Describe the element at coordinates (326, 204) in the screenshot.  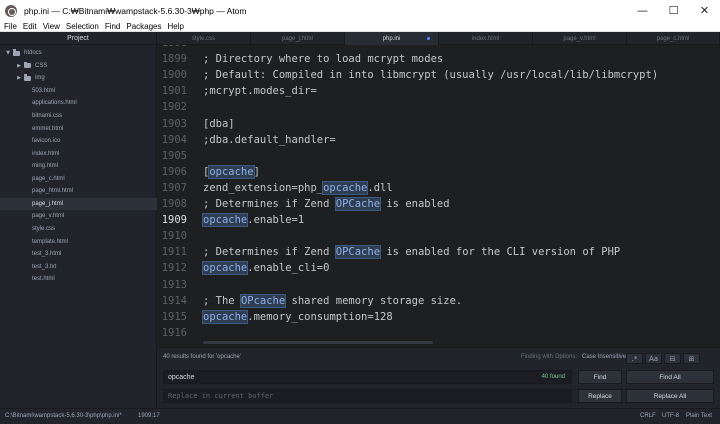
I see `code-line: ; Determines if Zend OPCache is enabled` at that location.